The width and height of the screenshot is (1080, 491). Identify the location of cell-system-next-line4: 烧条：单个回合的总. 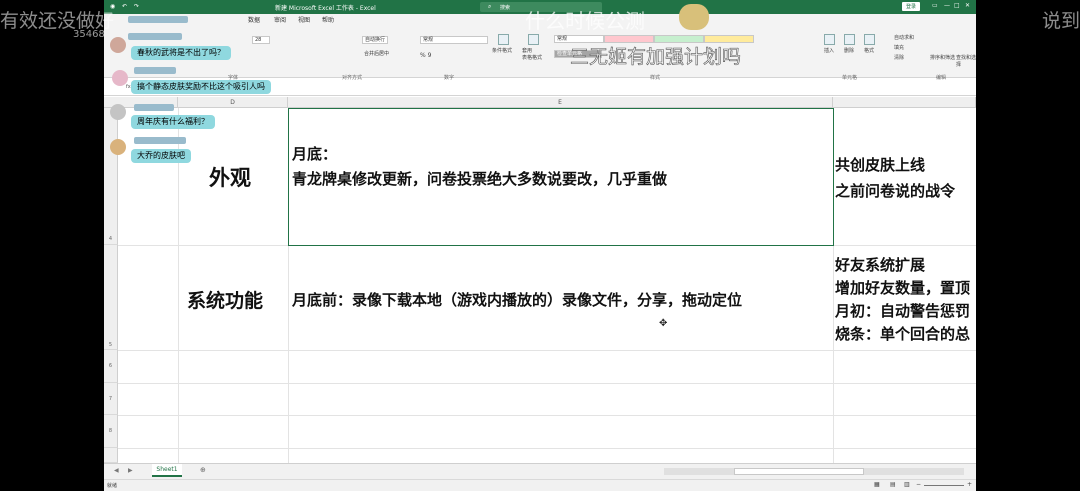
(902, 333).